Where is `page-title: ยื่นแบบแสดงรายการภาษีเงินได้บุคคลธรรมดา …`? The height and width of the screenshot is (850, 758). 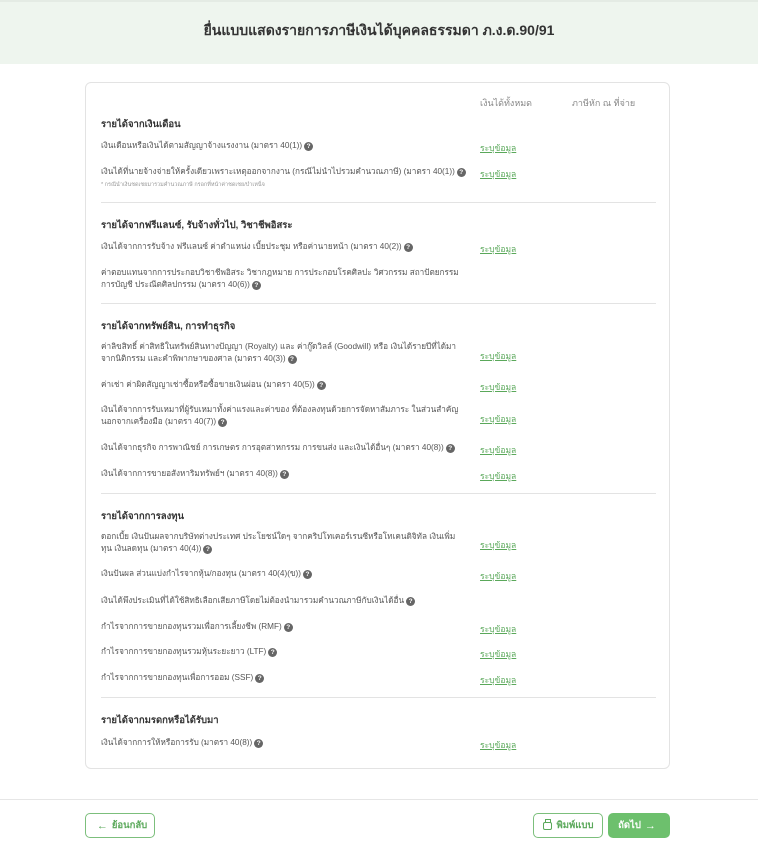 page-title: ยื่นแบบแสดงรายการภาษีเงินได้บุคคลธรรมดา … is located at coordinates (379, 30).